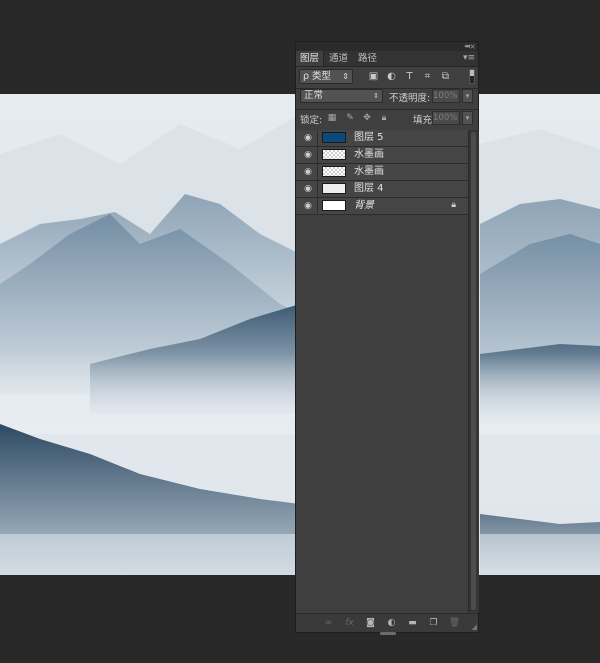 Image resolution: width=600 pixels, height=663 pixels. What do you see at coordinates (369, 138) in the screenshot?
I see `layer-name: 图层 5` at bounding box center [369, 138].